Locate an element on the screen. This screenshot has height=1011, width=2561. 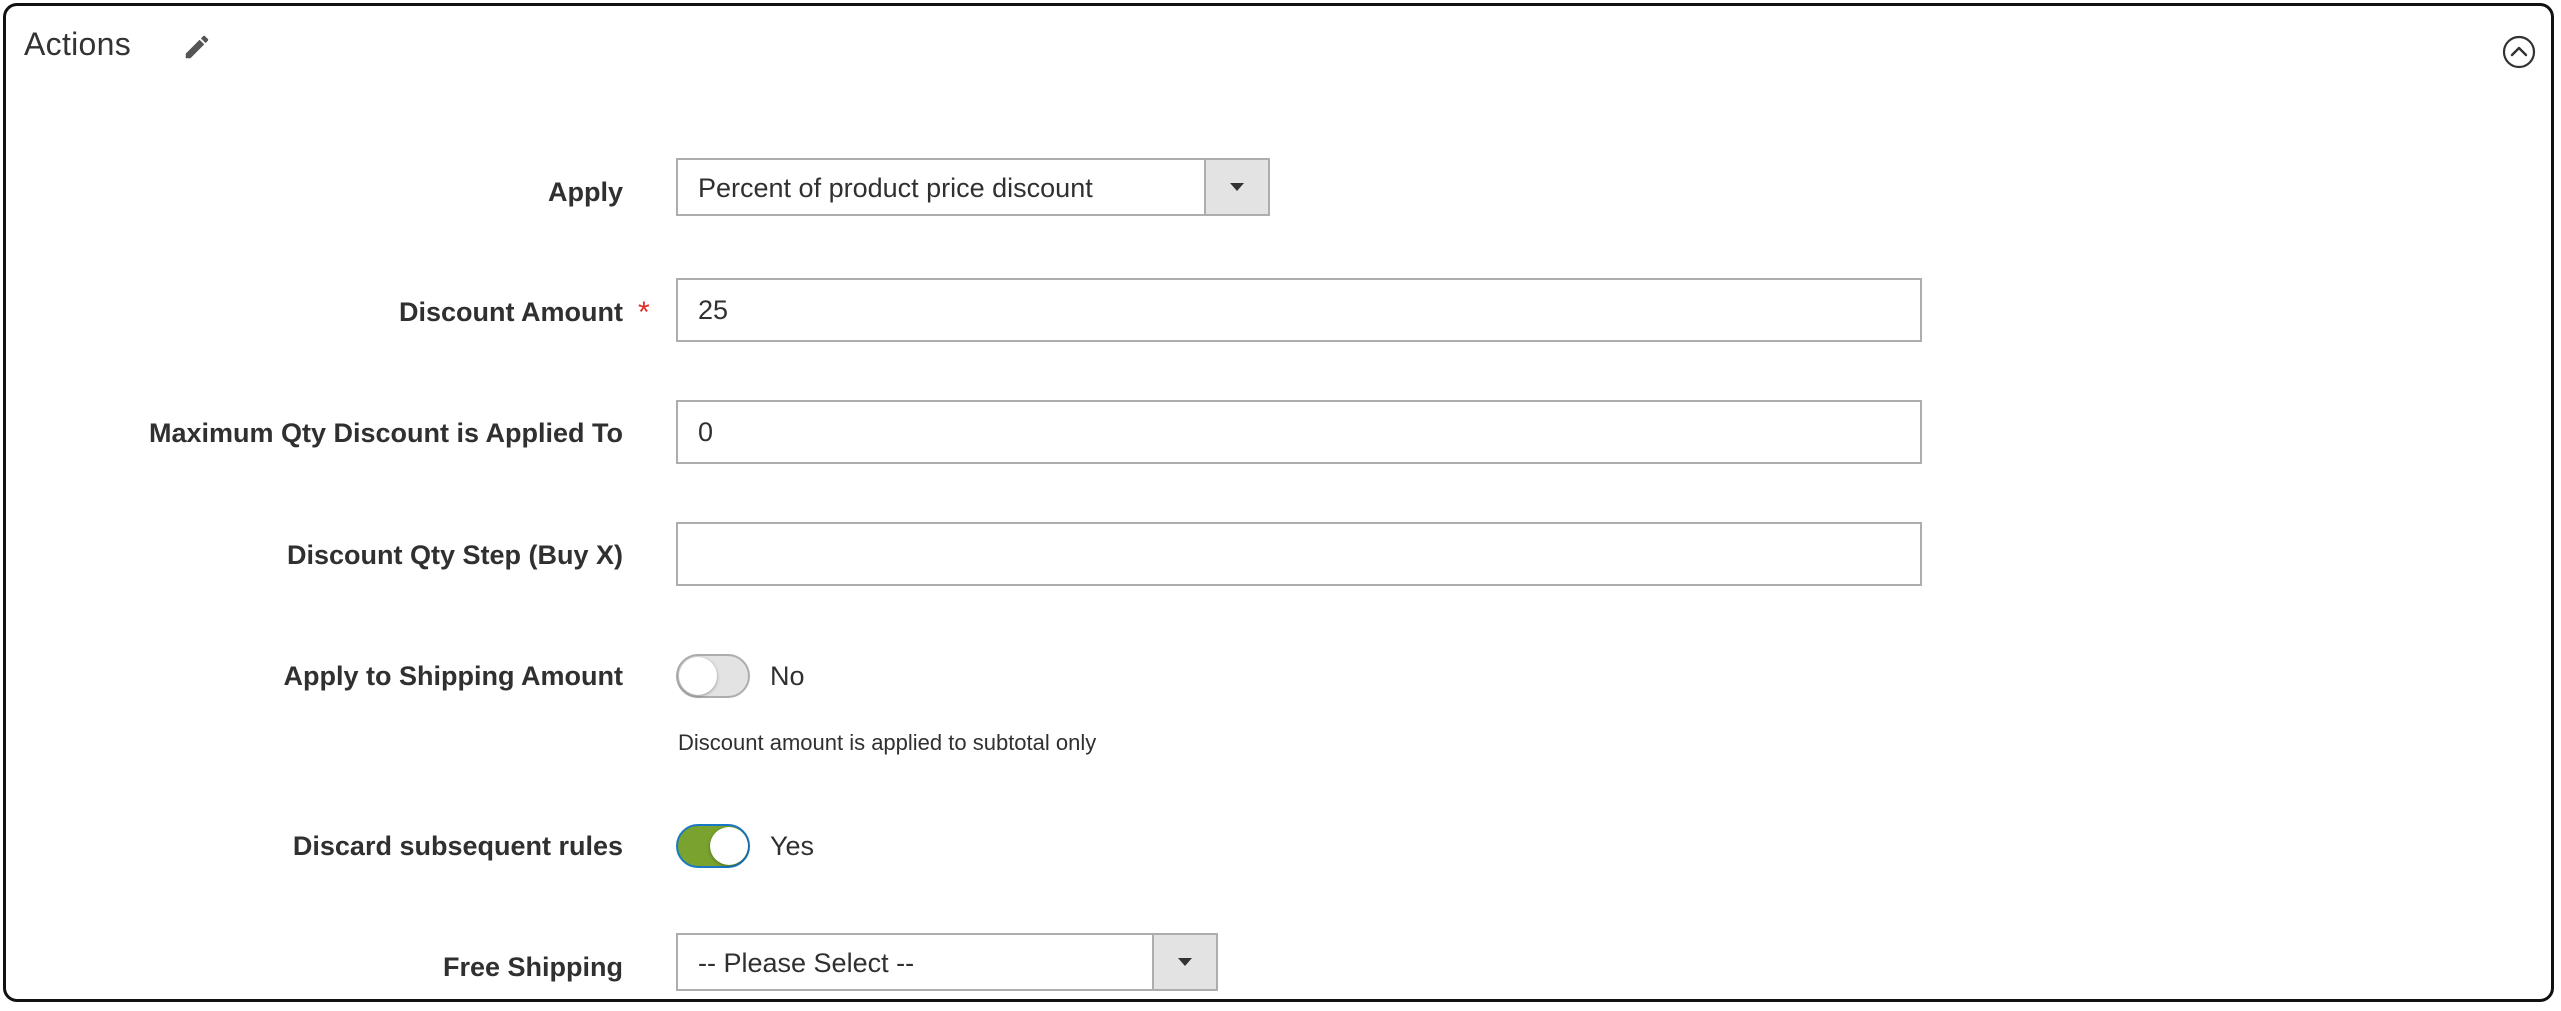
free-shipping-select-arrow is located at coordinates (1184, 962).